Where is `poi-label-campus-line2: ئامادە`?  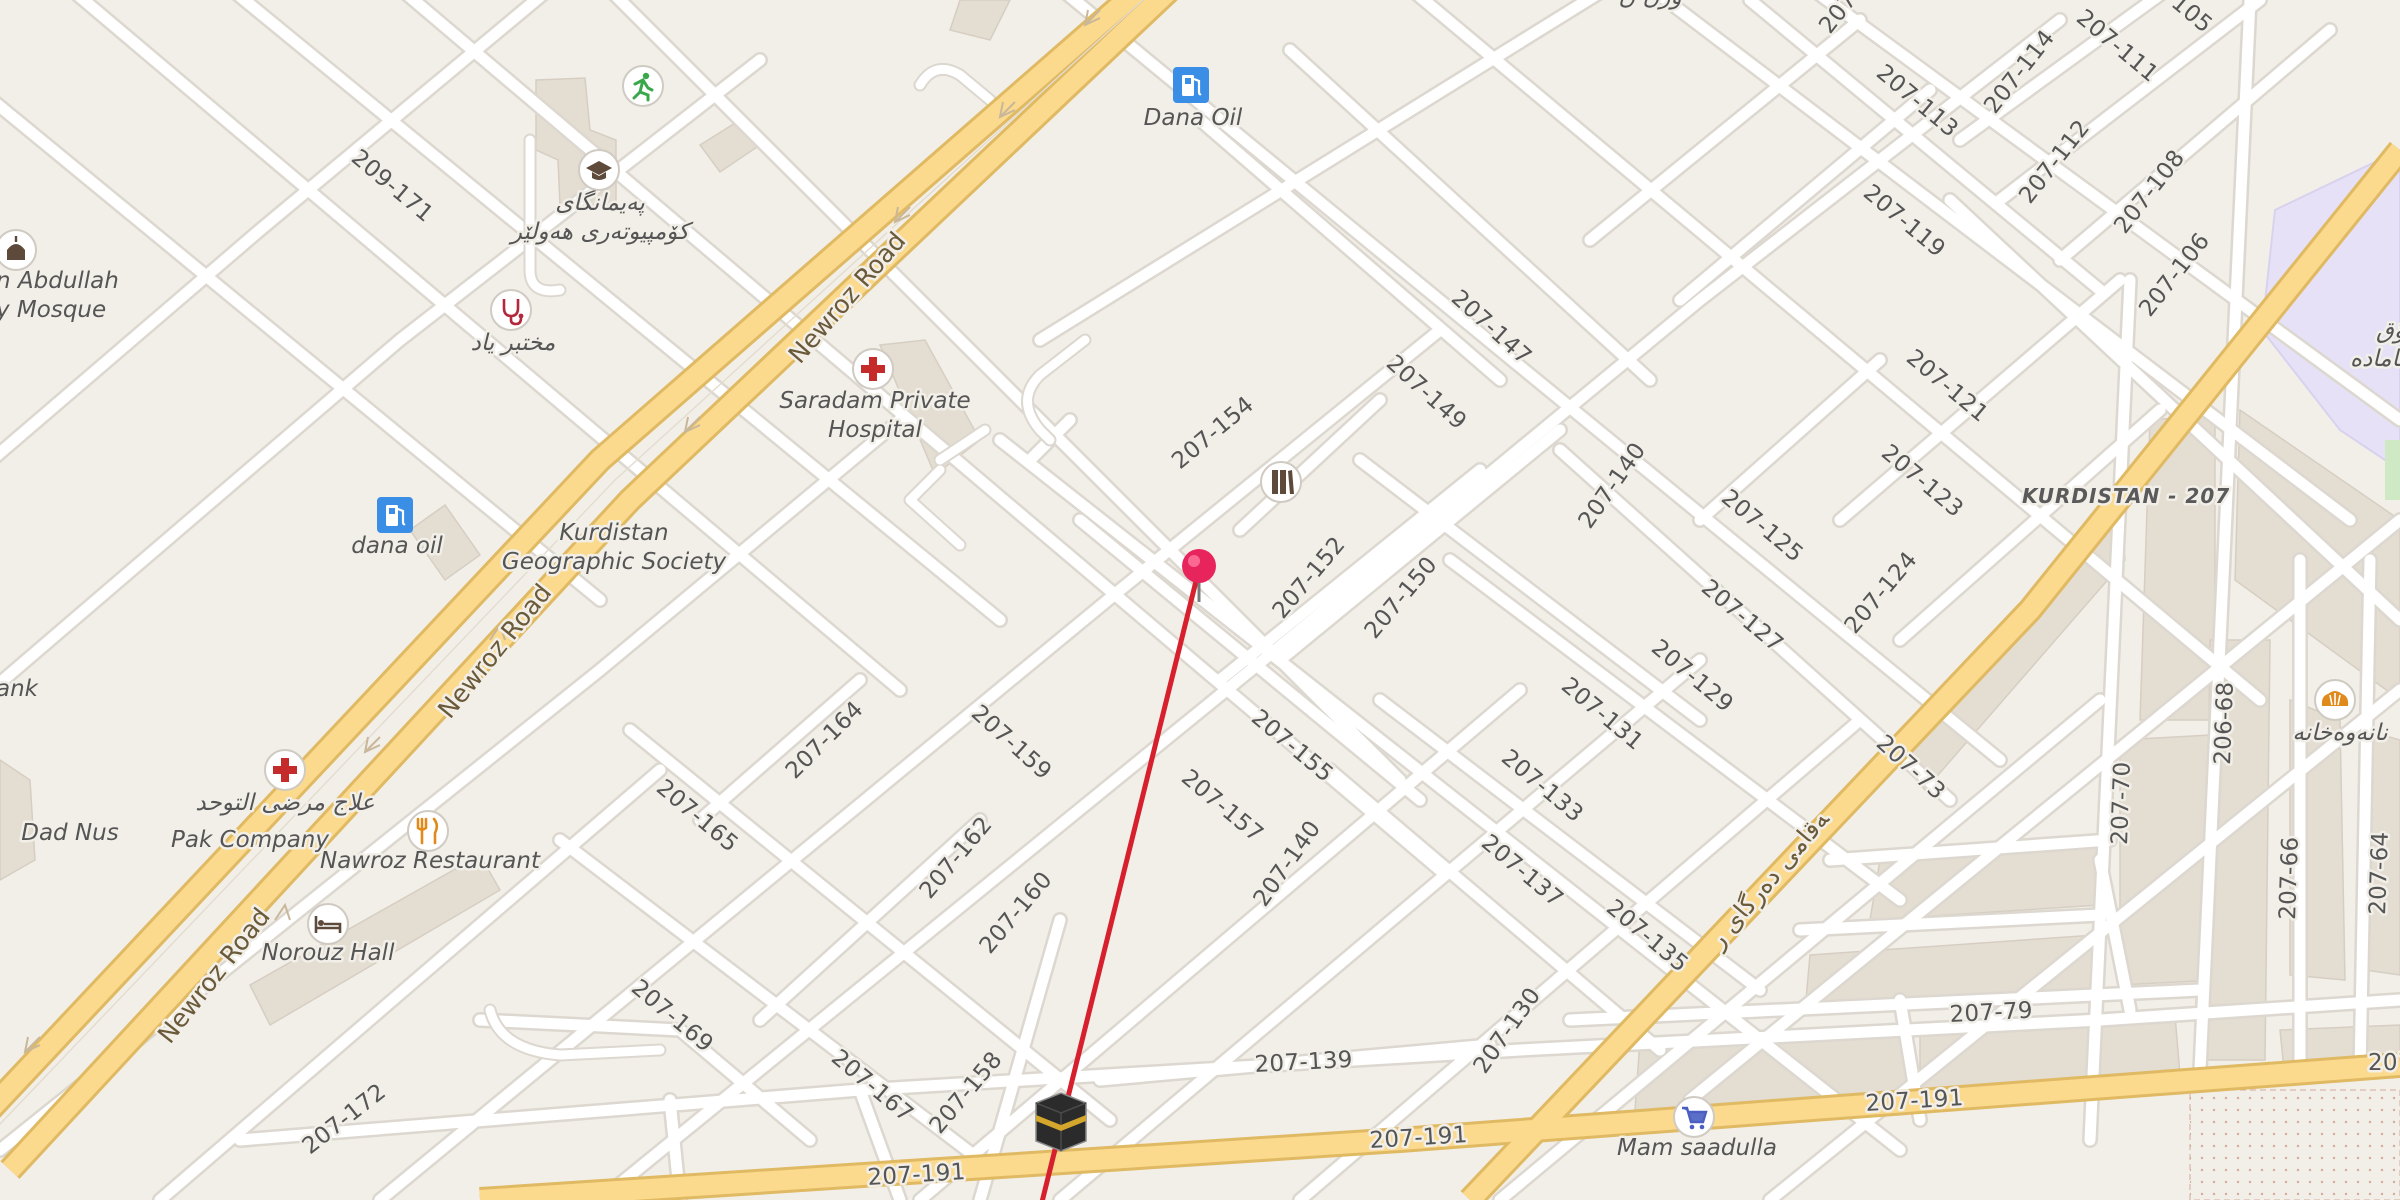
poi-label-campus-line2: ئامادە is located at coordinates (2373, 359).